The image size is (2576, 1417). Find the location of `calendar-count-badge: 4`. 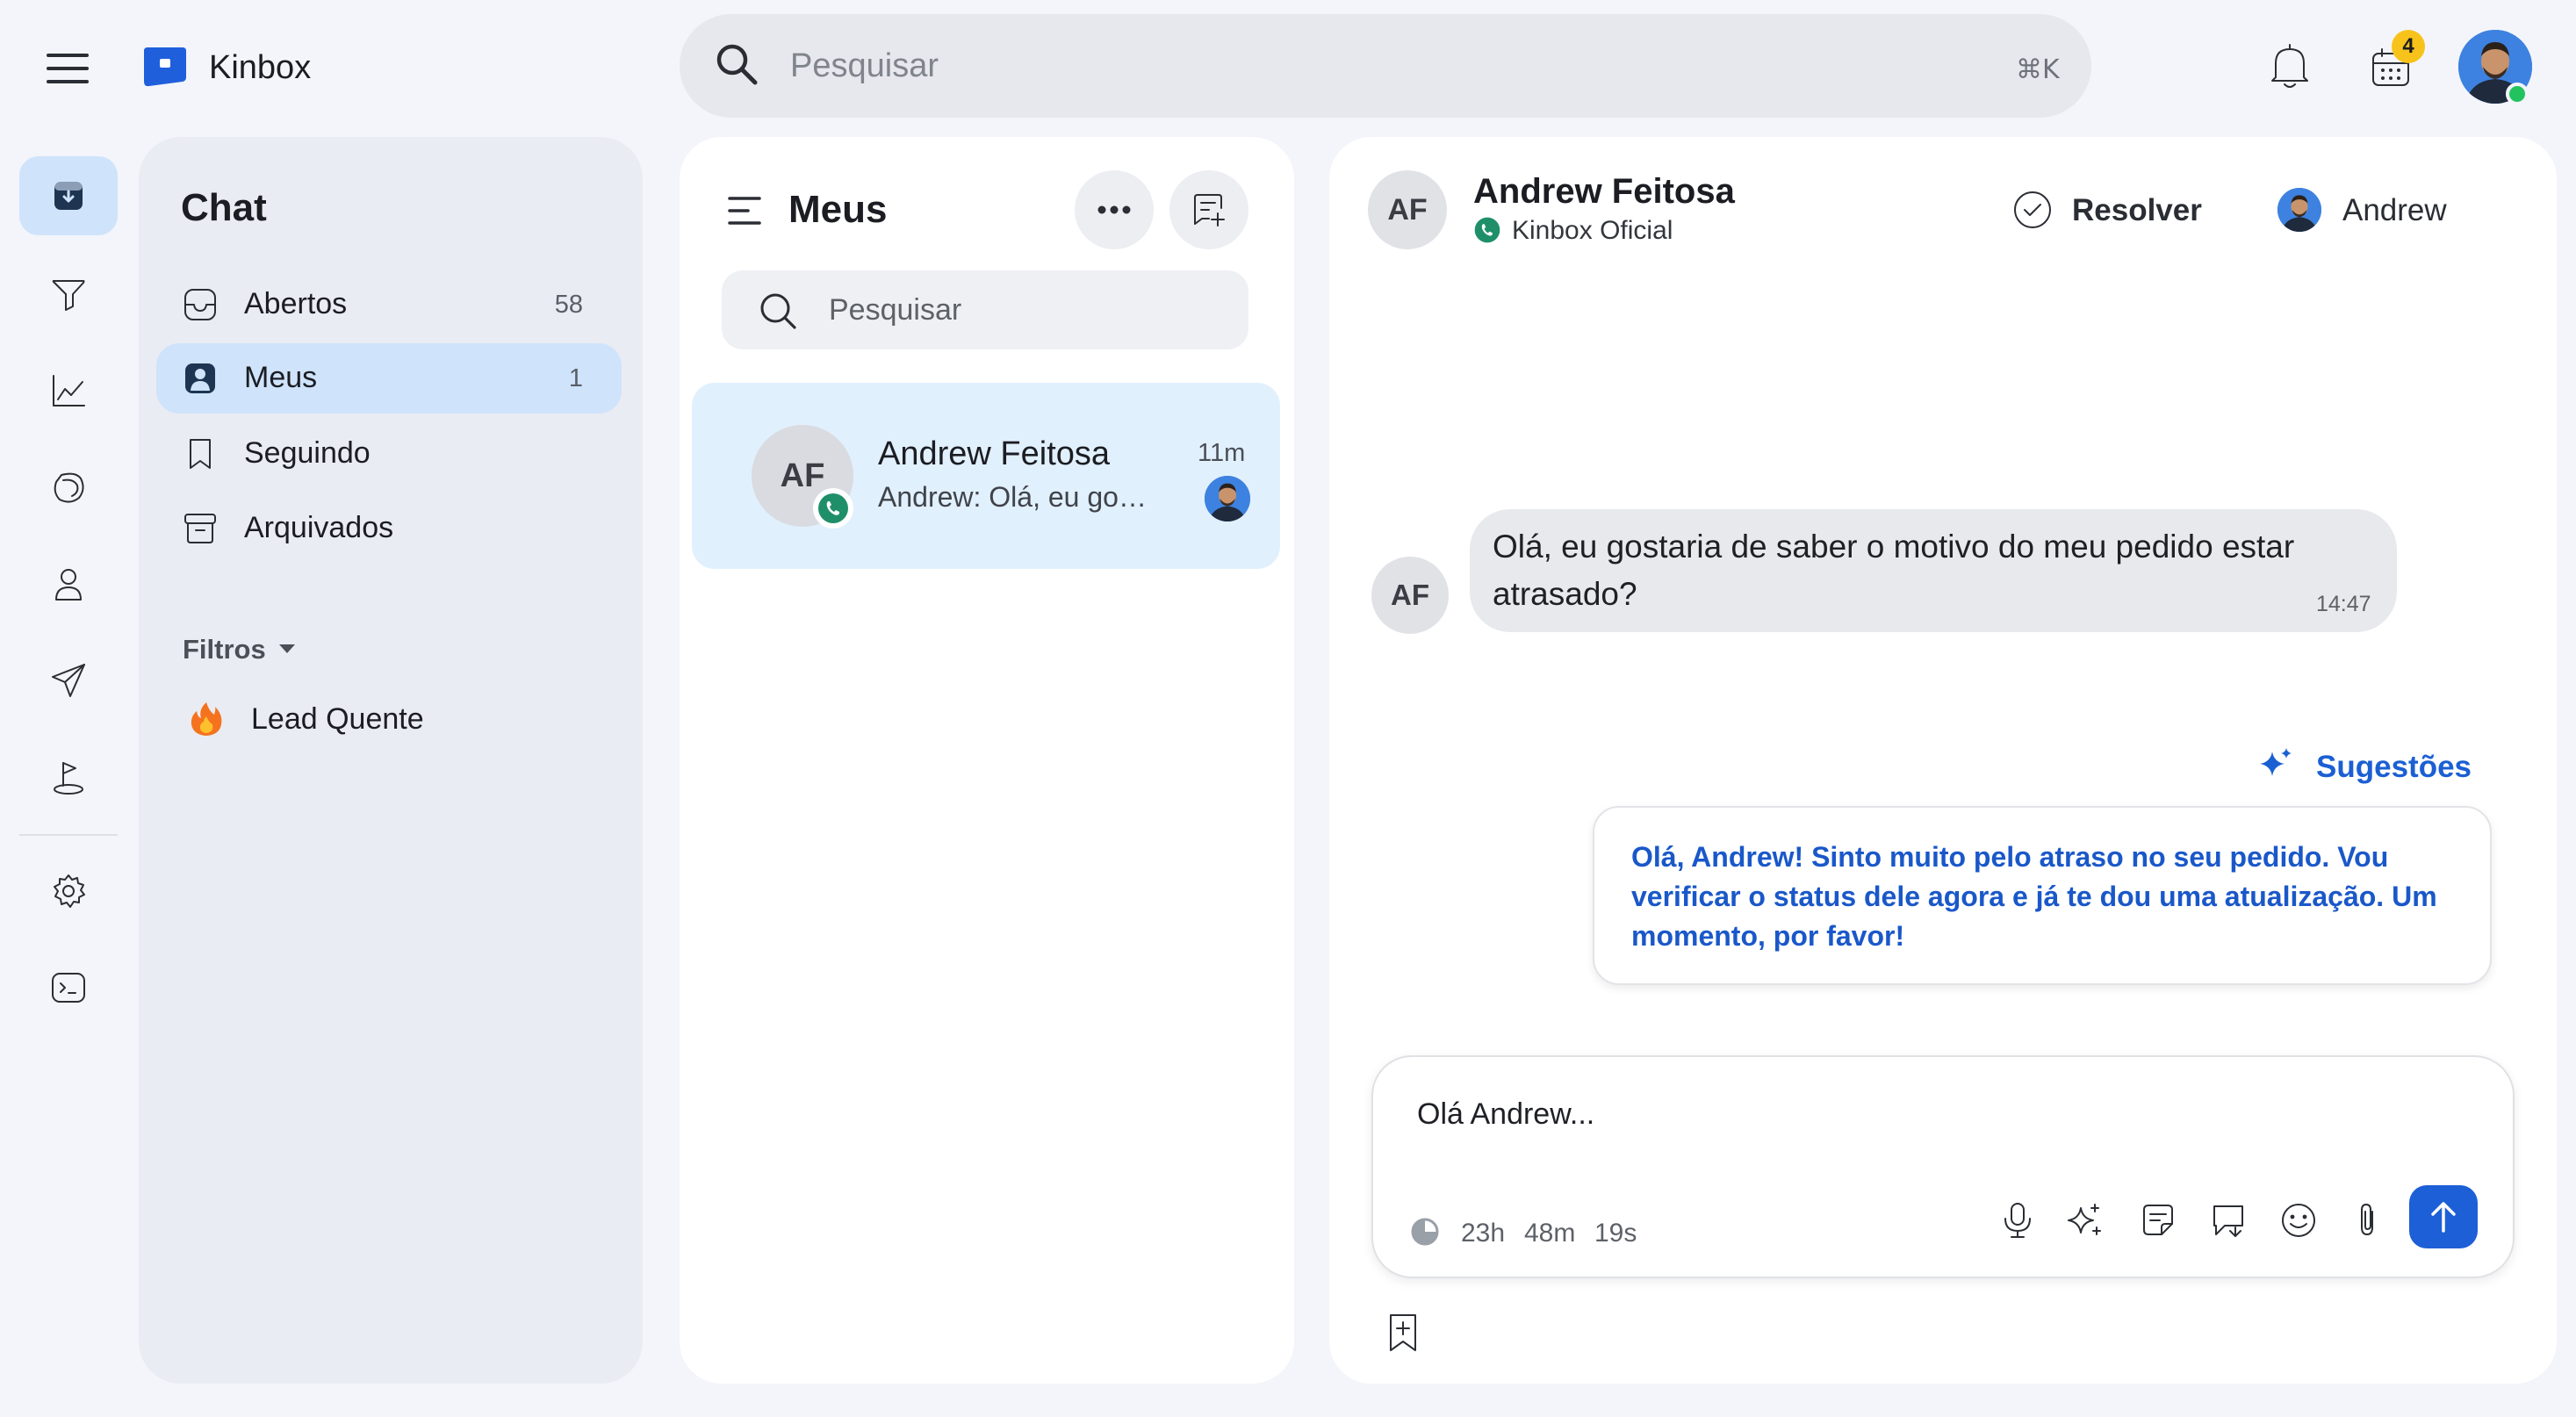

calendar-count-badge: 4 is located at coordinates (2408, 46).